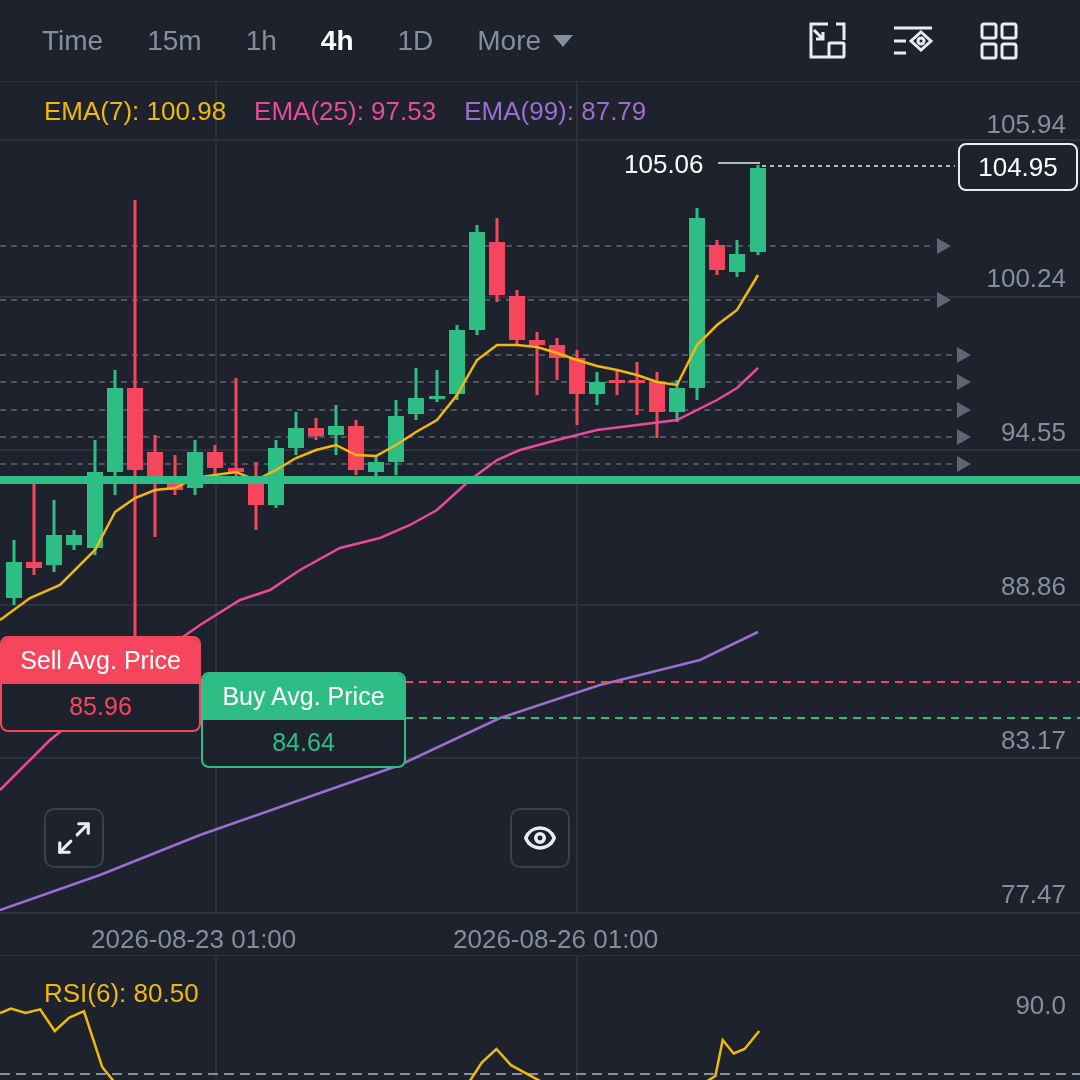 Image resolution: width=1080 pixels, height=1080 pixels. What do you see at coordinates (1033, 586) in the screenshot?
I see `price-axis-label: 88.86` at bounding box center [1033, 586].